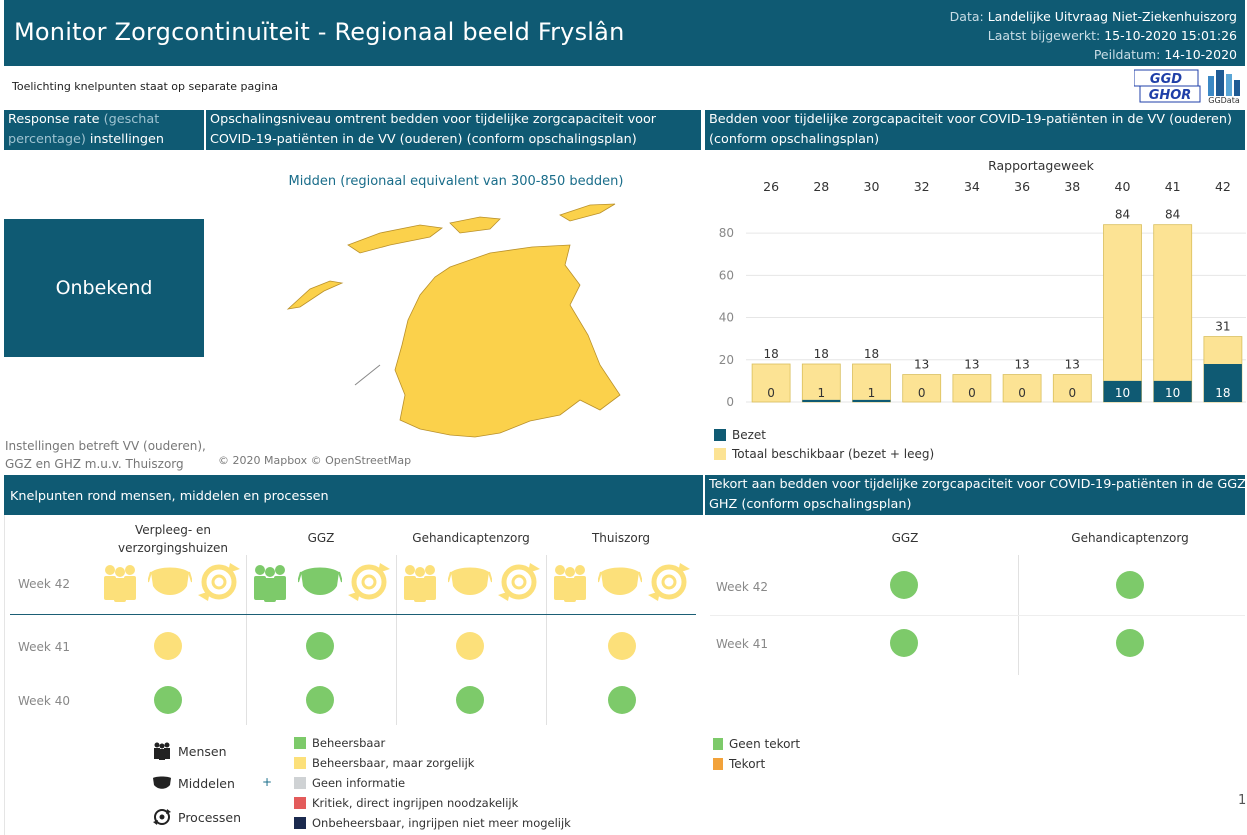 The image size is (1247, 835). I want to click on logos: GGD GHOR GGData, so click(1189, 86).